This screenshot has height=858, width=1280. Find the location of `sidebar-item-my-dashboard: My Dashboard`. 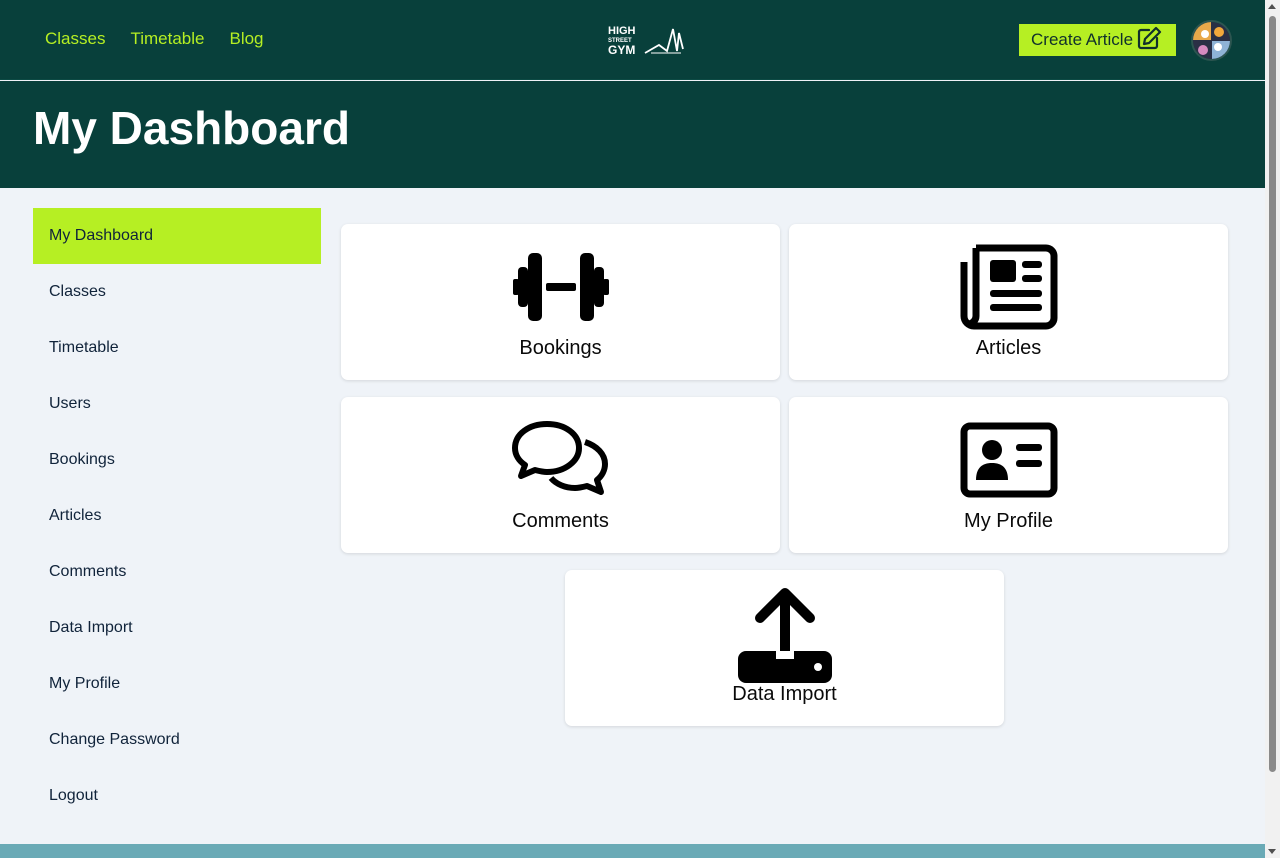

sidebar-item-my-dashboard: My Dashboard is located at coordinates (177, 236).